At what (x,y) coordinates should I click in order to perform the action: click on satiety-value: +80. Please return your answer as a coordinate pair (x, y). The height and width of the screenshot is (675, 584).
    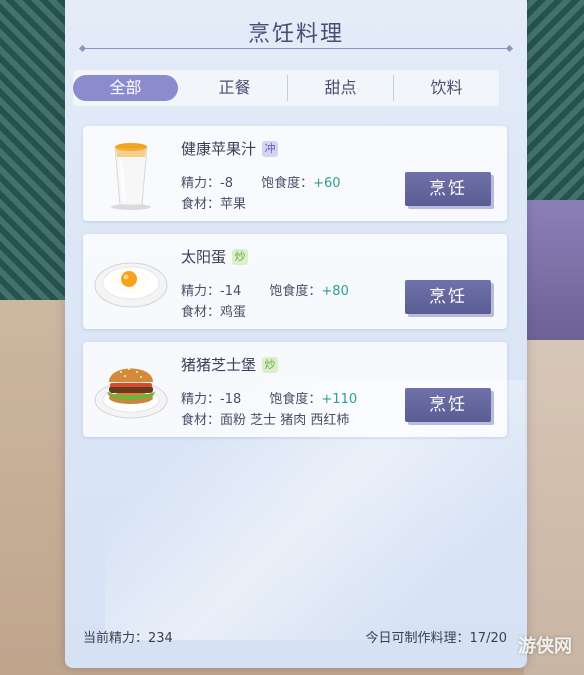
    Looking at the image, I should click on (335, 291).